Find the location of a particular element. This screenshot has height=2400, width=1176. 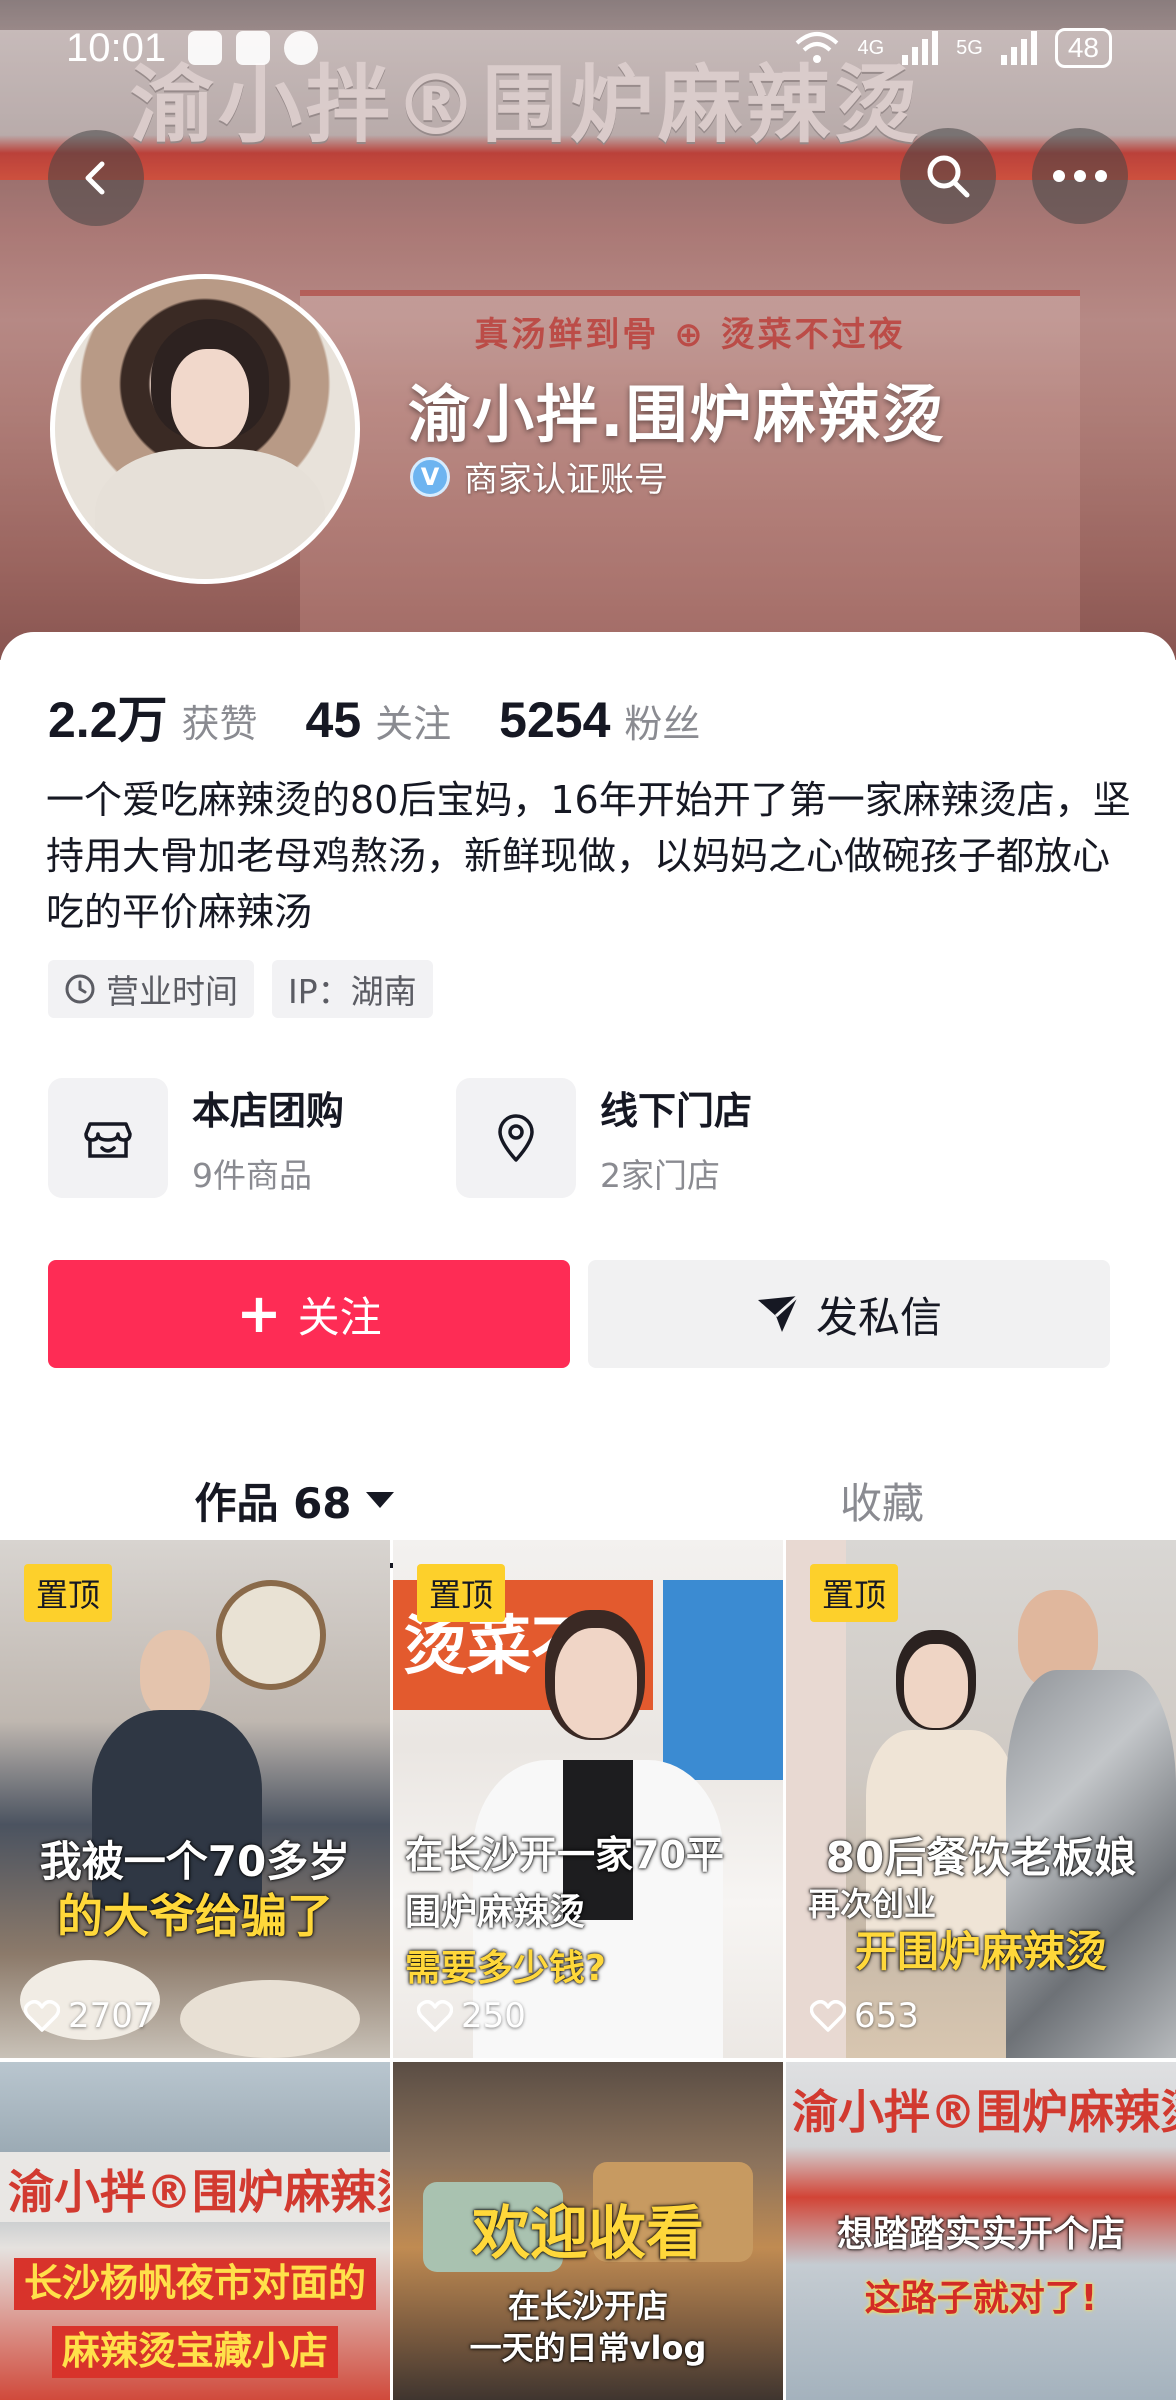

tab-favorites-label: 收藏 is located at coordinates (881, 1503).